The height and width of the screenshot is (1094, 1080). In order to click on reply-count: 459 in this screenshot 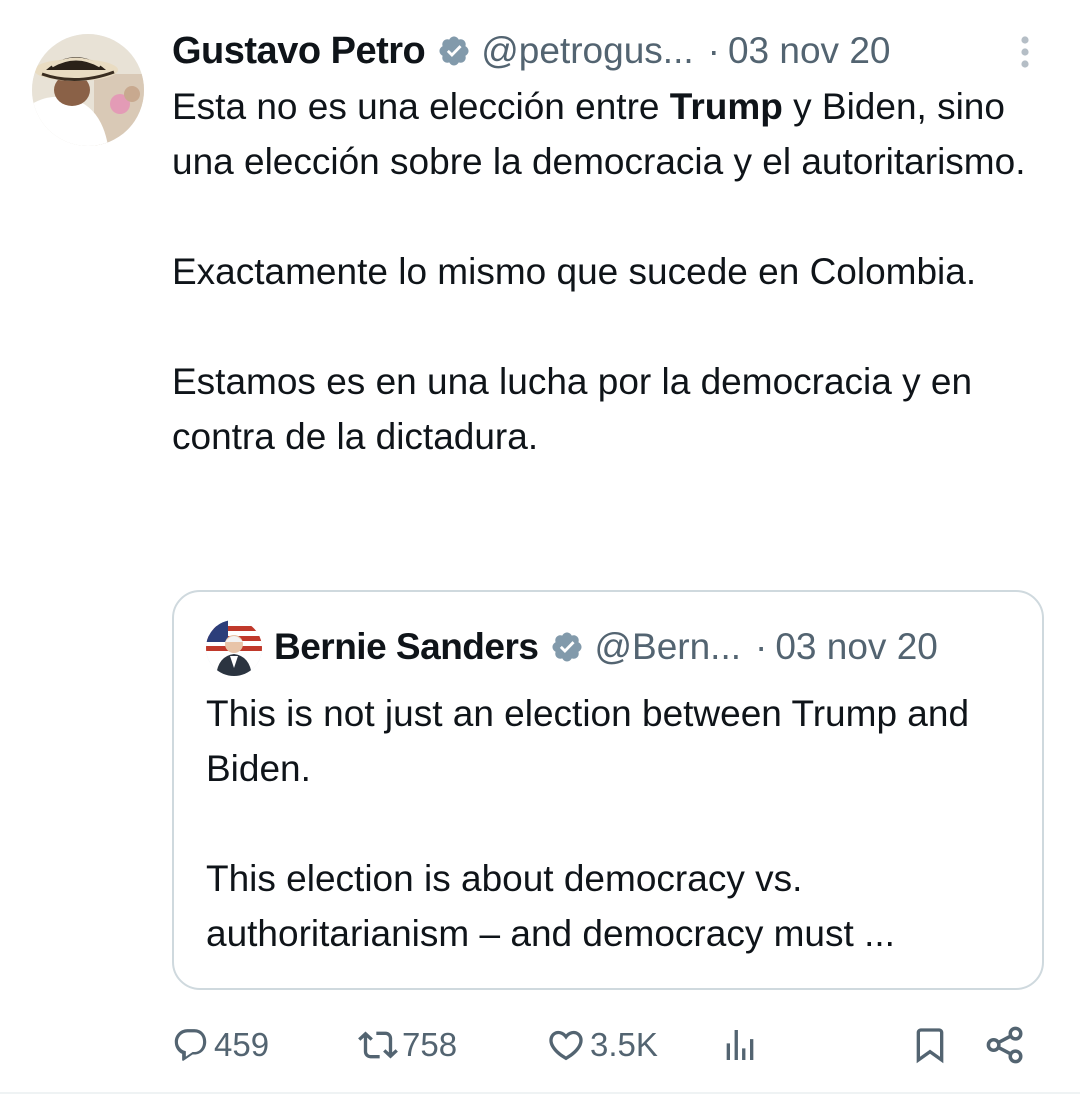, I will do `click(242, 1044)`.